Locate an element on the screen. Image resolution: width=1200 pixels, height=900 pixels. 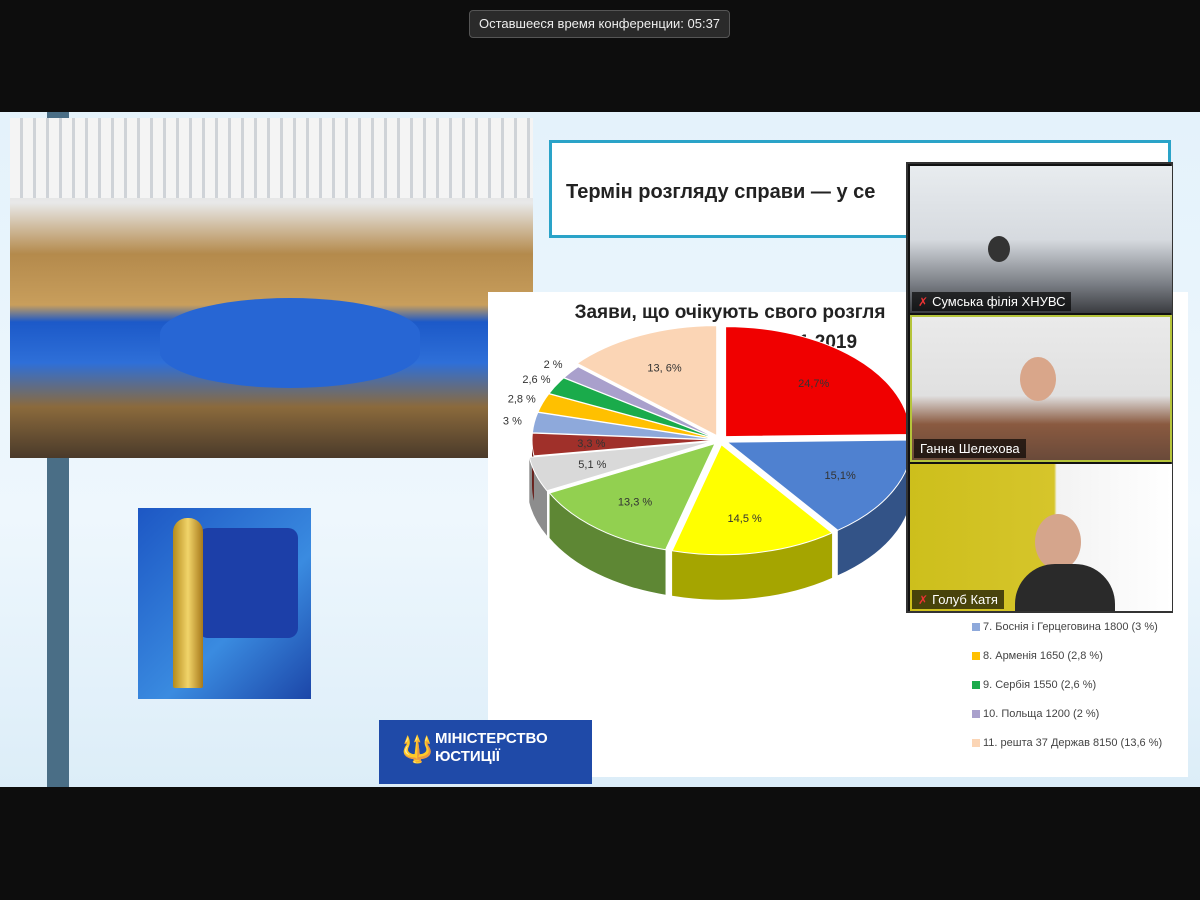
legend-item: 9. Сербія 1550 (2,6 %) is located at coordinates (1067, 684).